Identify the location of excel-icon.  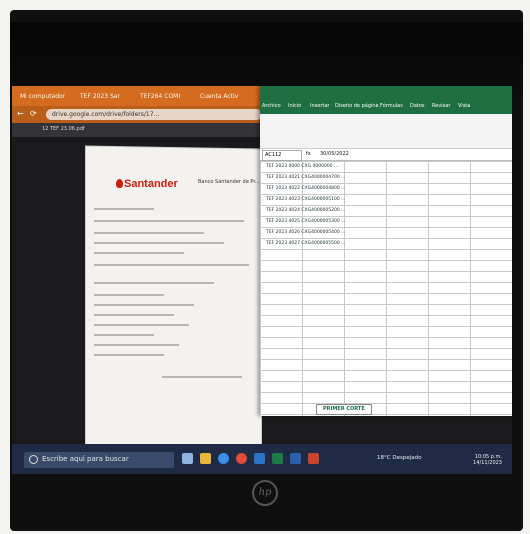
(277, 458).